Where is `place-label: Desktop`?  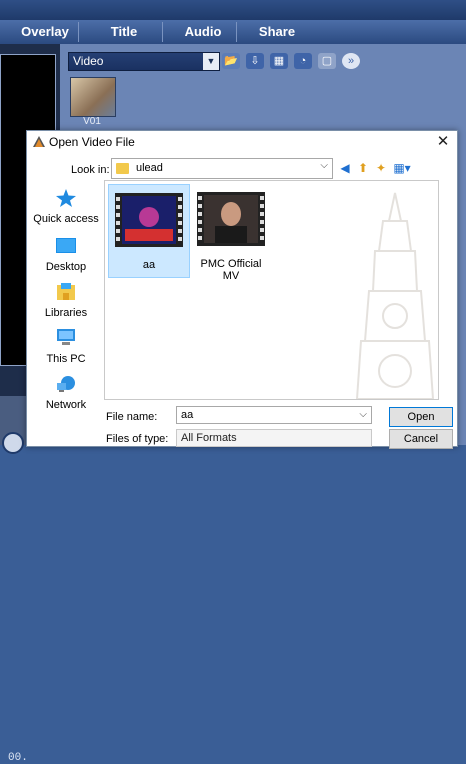 place-label: Desktop is located at coordinates (66, 267).